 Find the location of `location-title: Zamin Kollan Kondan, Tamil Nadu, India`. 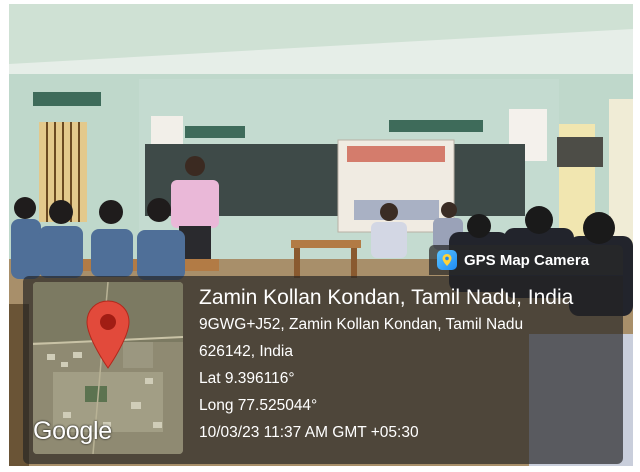

location-title: Zamin Kollan Kondan, Tamil Nadu, India is located at coordinates (386, 297).